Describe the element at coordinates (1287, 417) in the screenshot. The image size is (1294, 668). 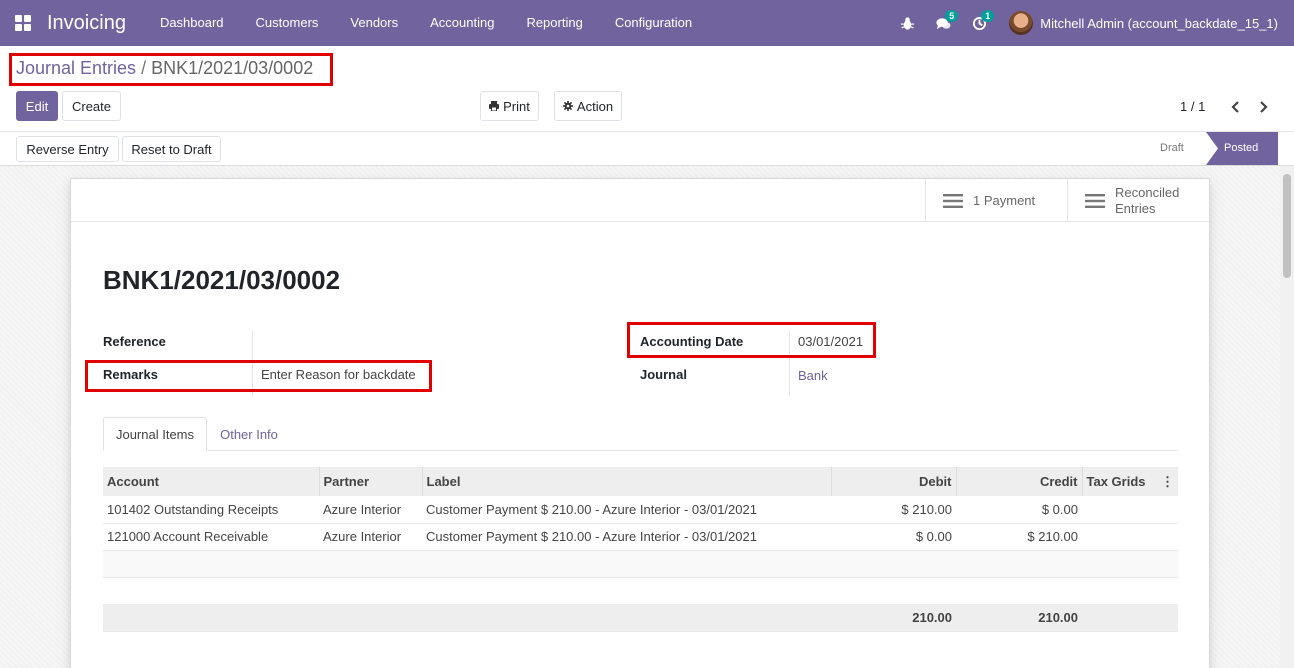
I see `vertical-scrollbar` at that location.